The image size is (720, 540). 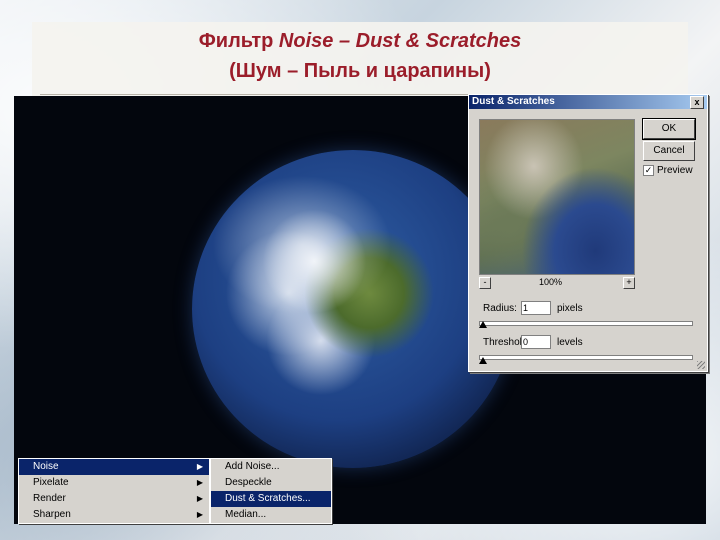 I want to click on zoom-in-button: +, so click(x=629, y=283).